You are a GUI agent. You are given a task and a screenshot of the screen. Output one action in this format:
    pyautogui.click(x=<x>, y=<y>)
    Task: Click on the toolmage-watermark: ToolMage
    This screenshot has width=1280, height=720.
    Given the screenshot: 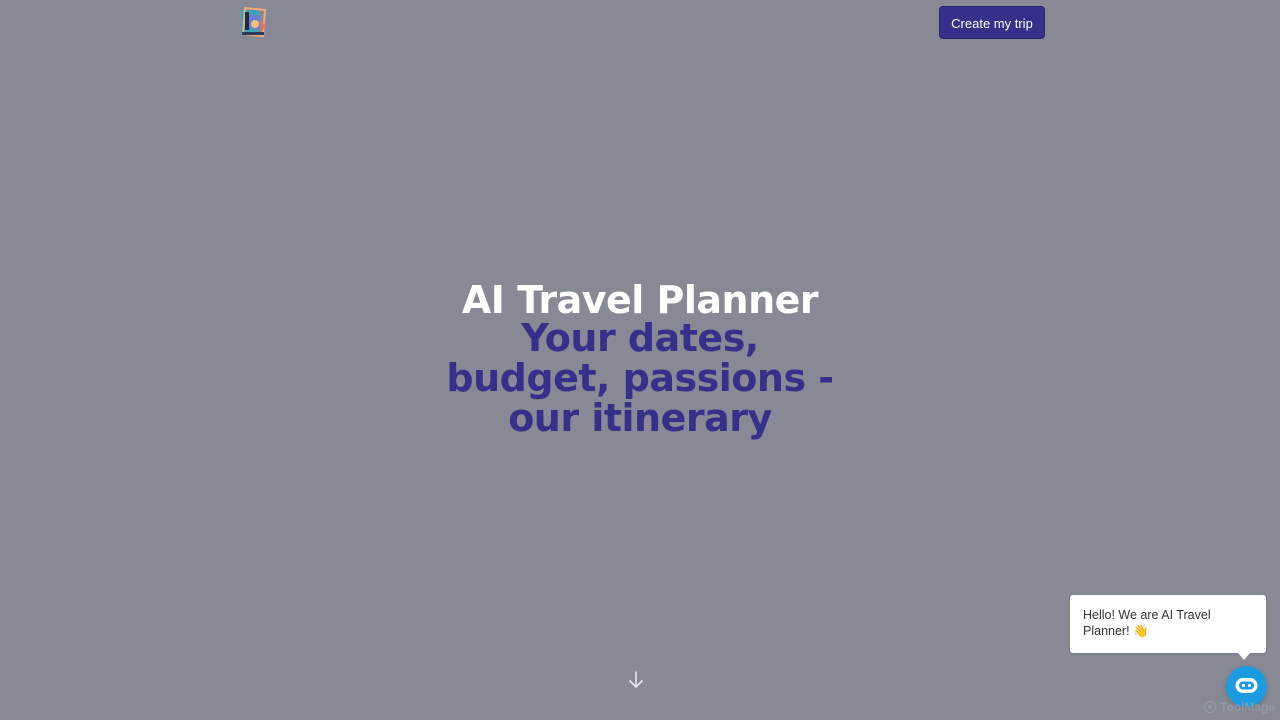 What is the action you would take?
    pyautogui.click(x=1239, y=707)
    